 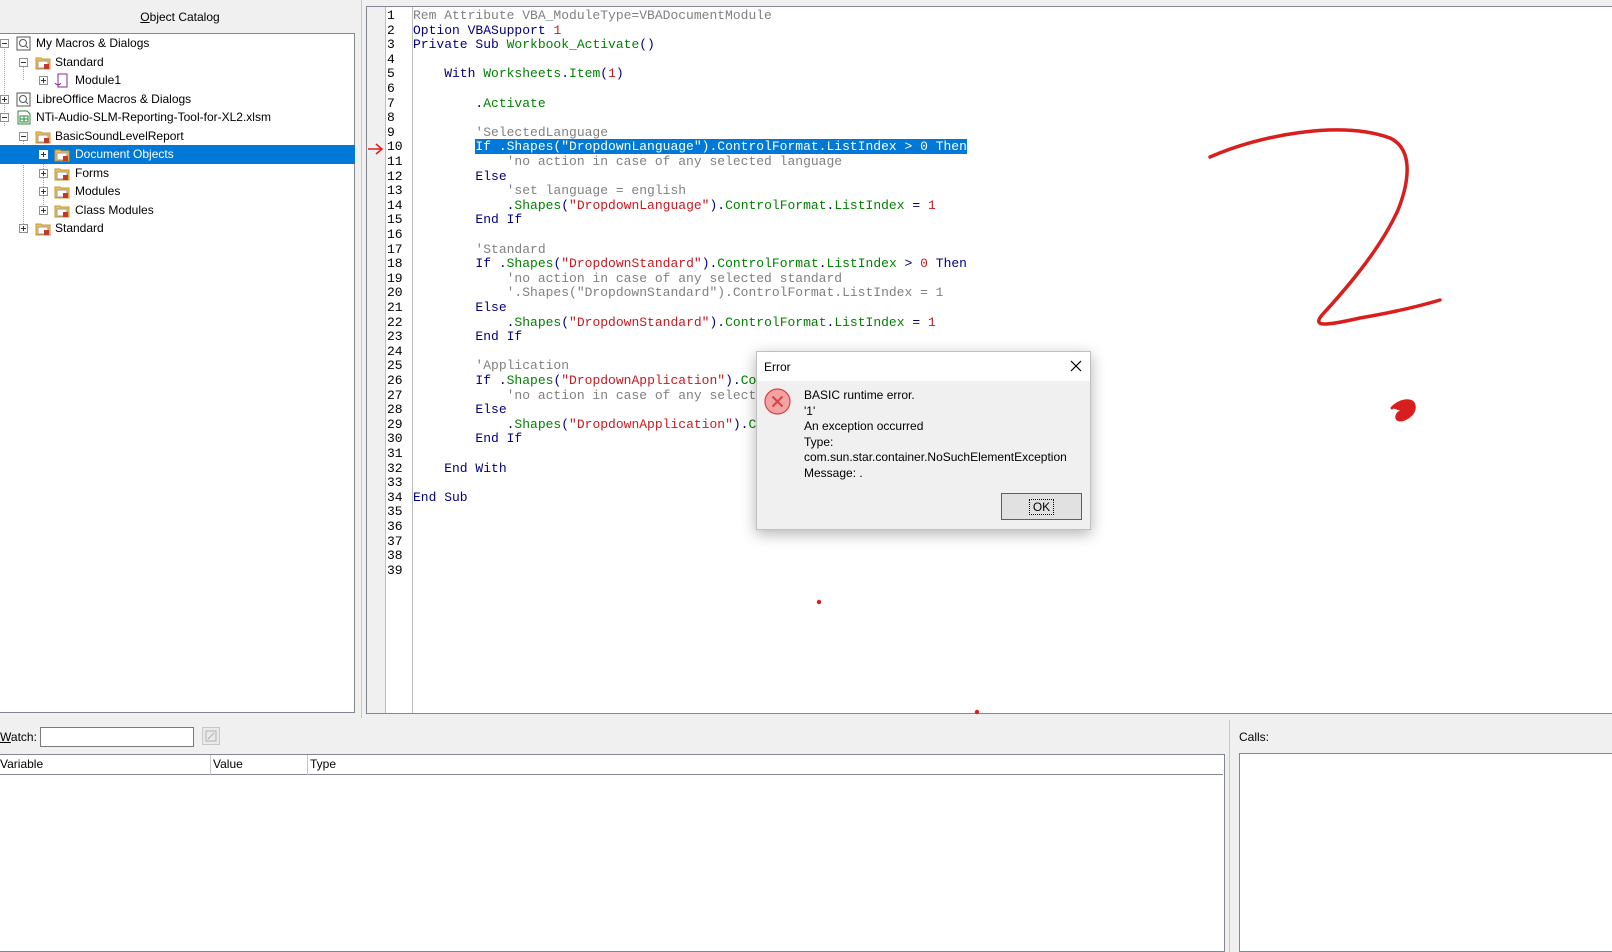 I want to click on tree-item-modules: Modules, so click(x=177, y=191).